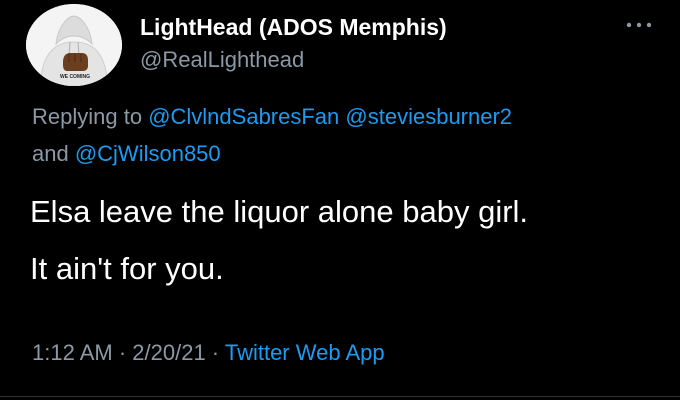 This screenshot has width=680, height=400. Describe the element at coordinates (340, 396) in the screenshot. I see `divider` at that location.